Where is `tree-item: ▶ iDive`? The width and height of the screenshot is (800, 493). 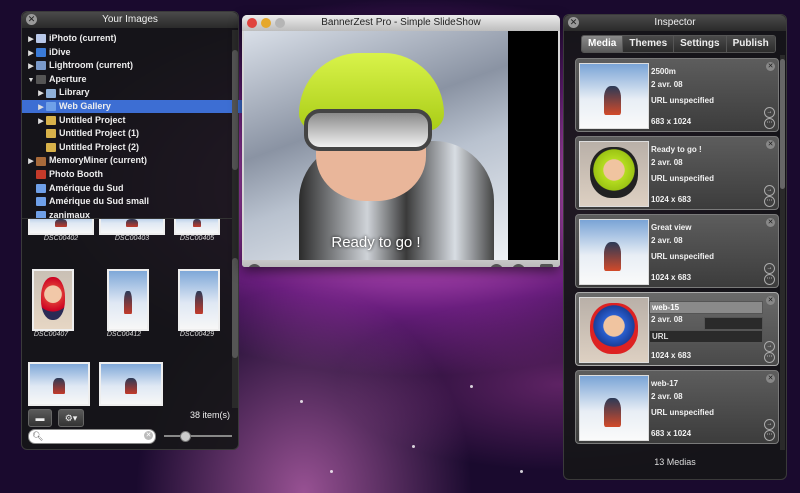
tree-item: ▶ iDive is located at coordinates (46, 52).